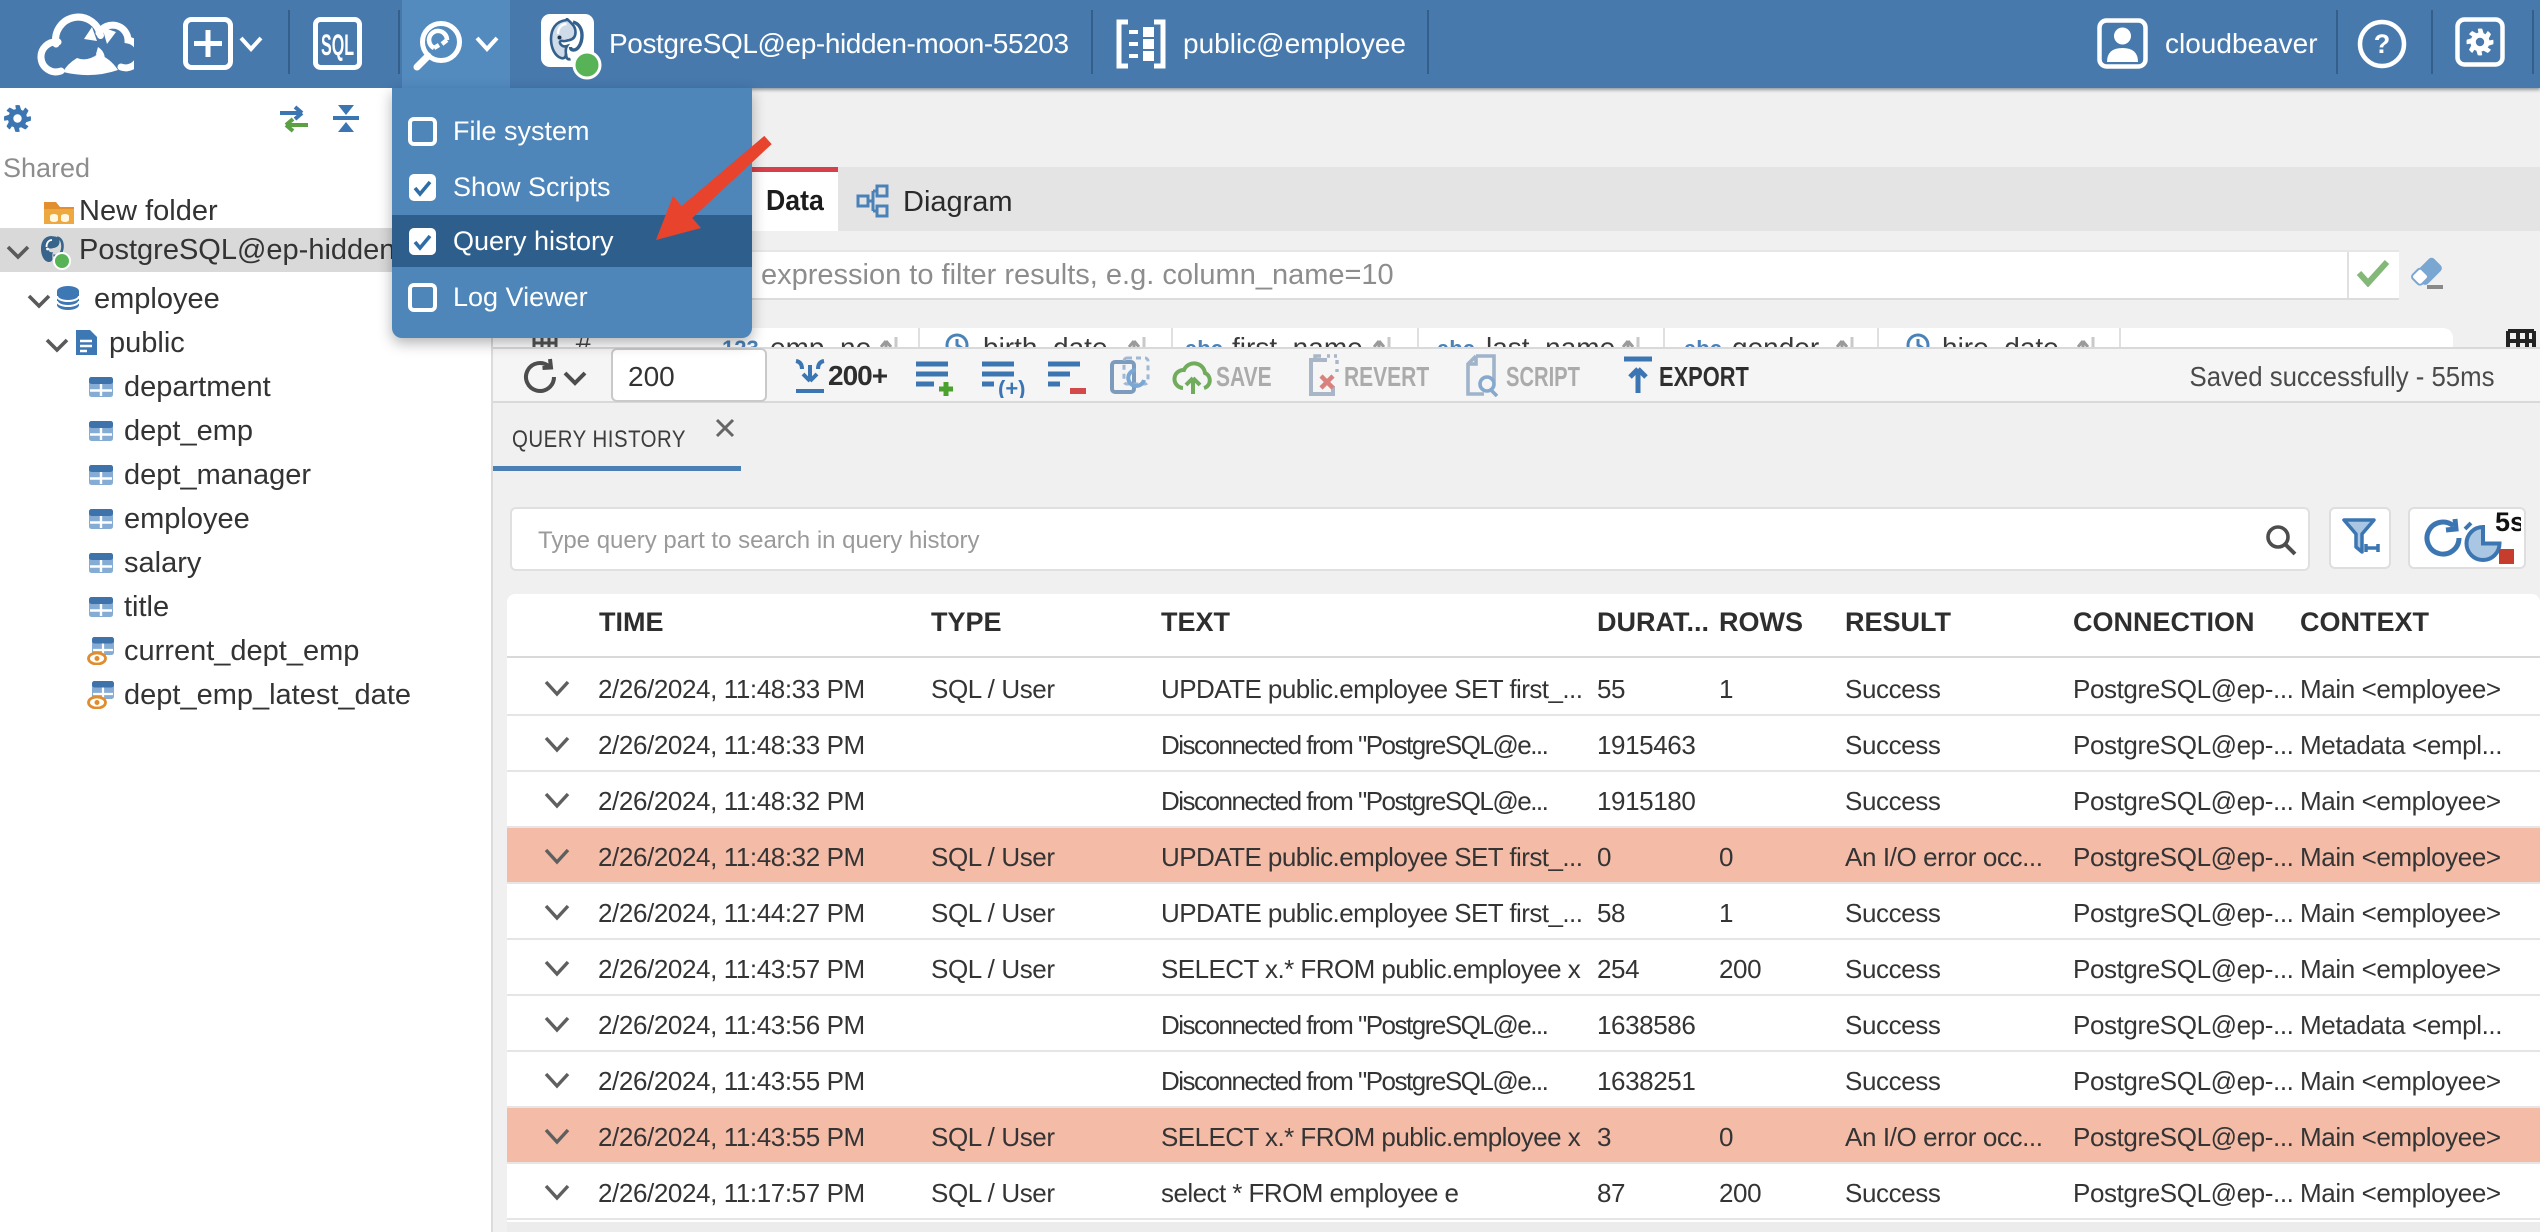  Describe the element at coordinates (337, 45) in the screenshot. I see `svg-text: SQL` at that location.